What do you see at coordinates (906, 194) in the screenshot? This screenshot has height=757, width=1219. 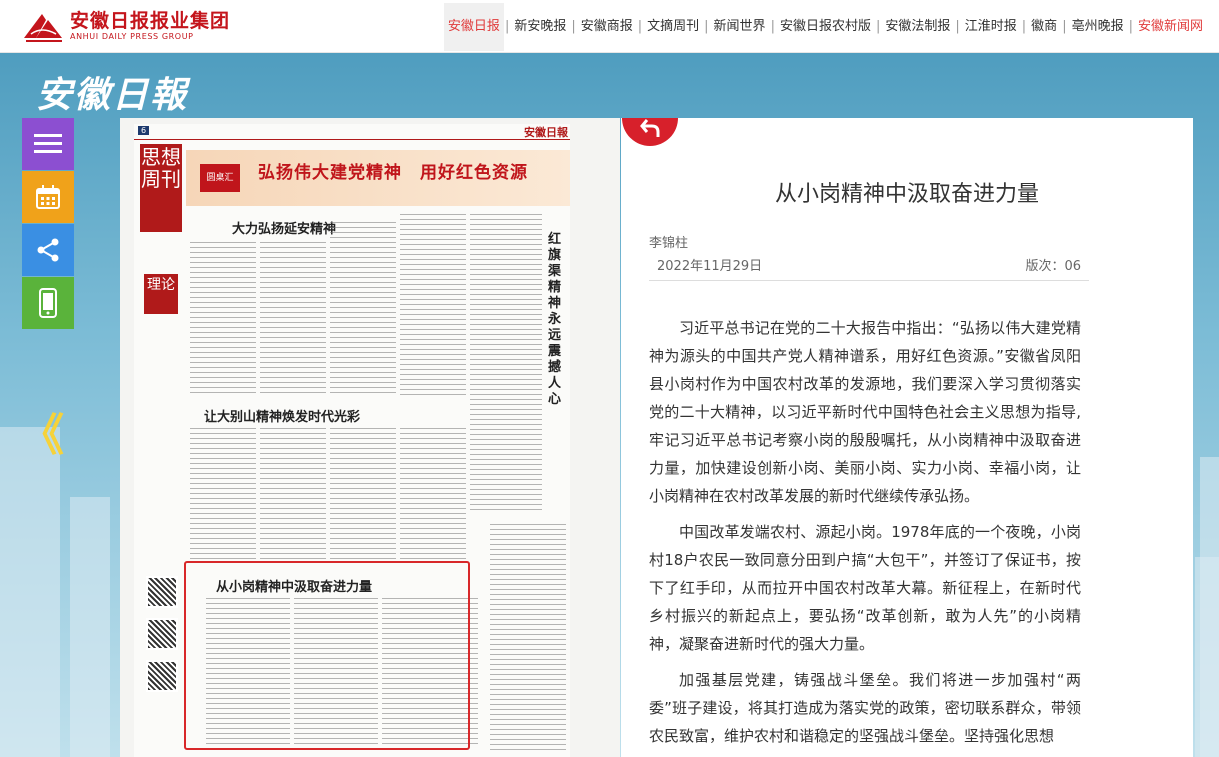 I see `article-title: 从小岗精神中汲取奋进力量` at bounding box center [906, 194].